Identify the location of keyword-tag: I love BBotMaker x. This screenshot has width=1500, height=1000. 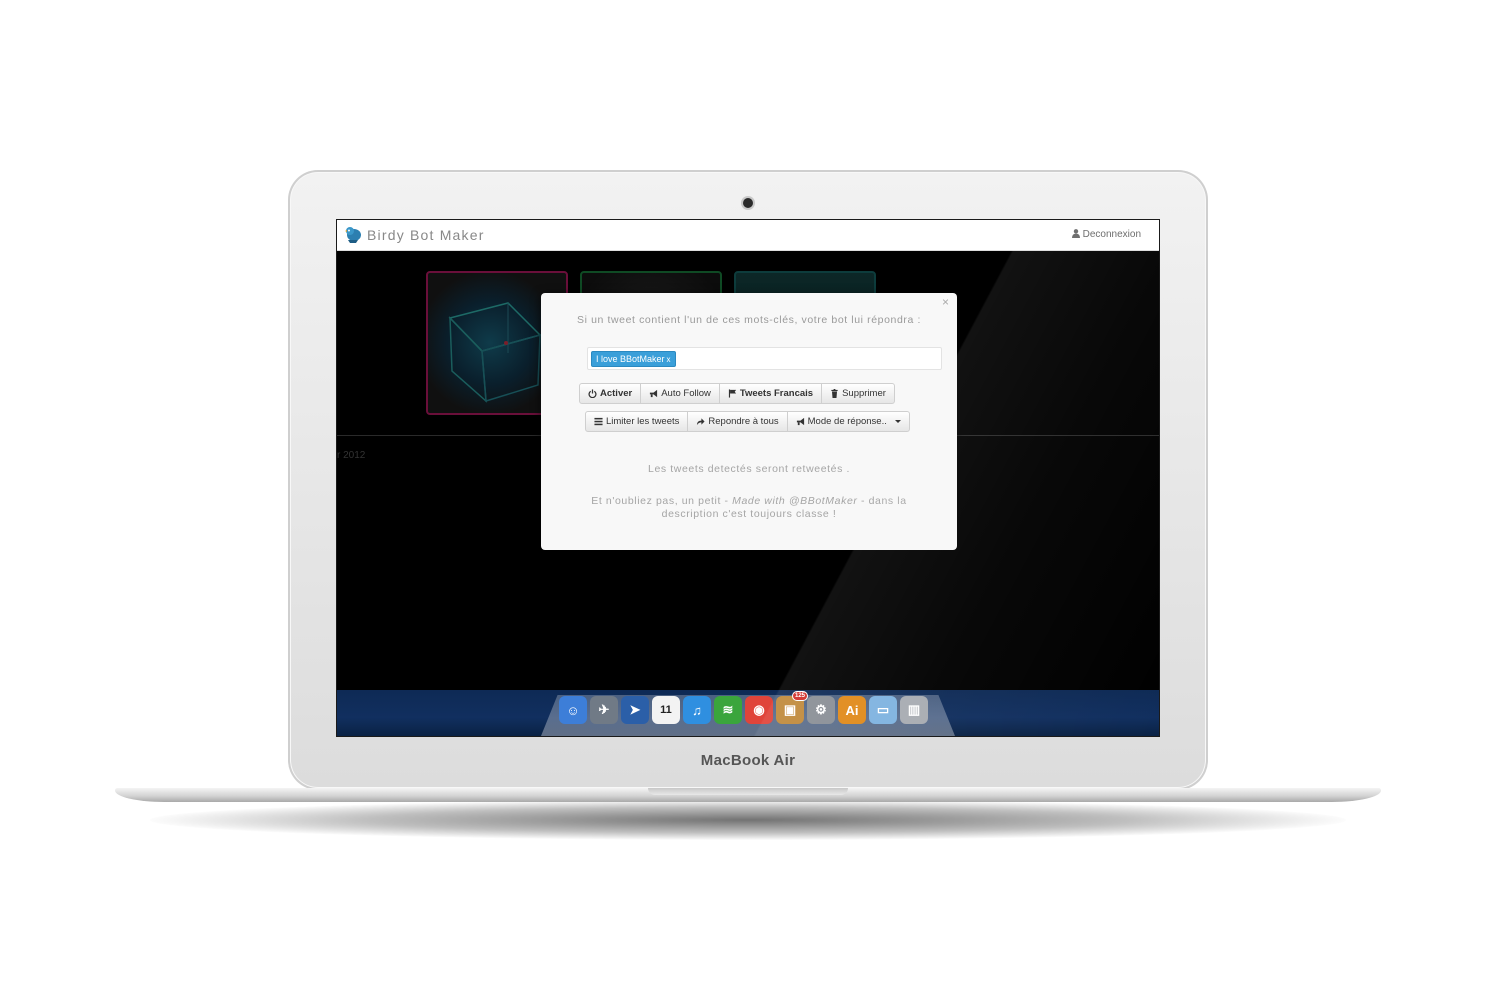
(633, 359).